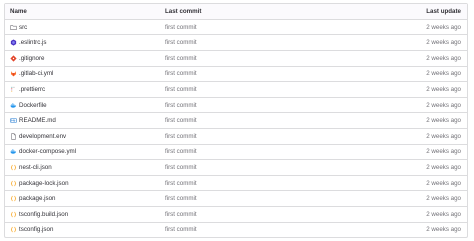  Describe the element at coordinates (42, 136) in the screenshot. I see `file-name-link: development.env` at that location.